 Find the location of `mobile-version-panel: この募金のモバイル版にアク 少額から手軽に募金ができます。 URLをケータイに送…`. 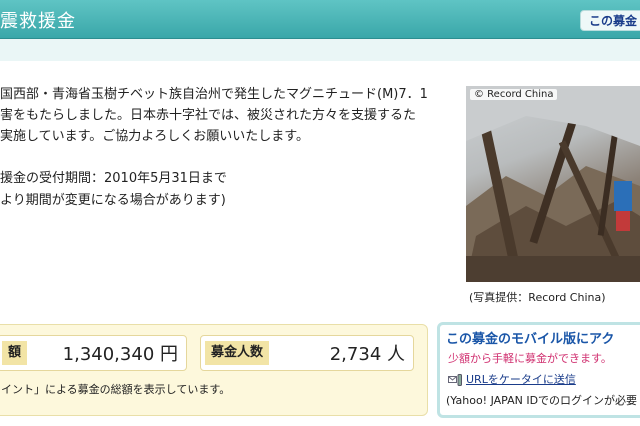

mobile-version-panel: この募金のモバイル版にアク 少額から手軽に募金ができます。 URLをケータイに送… is located at coordinates (538, 370).